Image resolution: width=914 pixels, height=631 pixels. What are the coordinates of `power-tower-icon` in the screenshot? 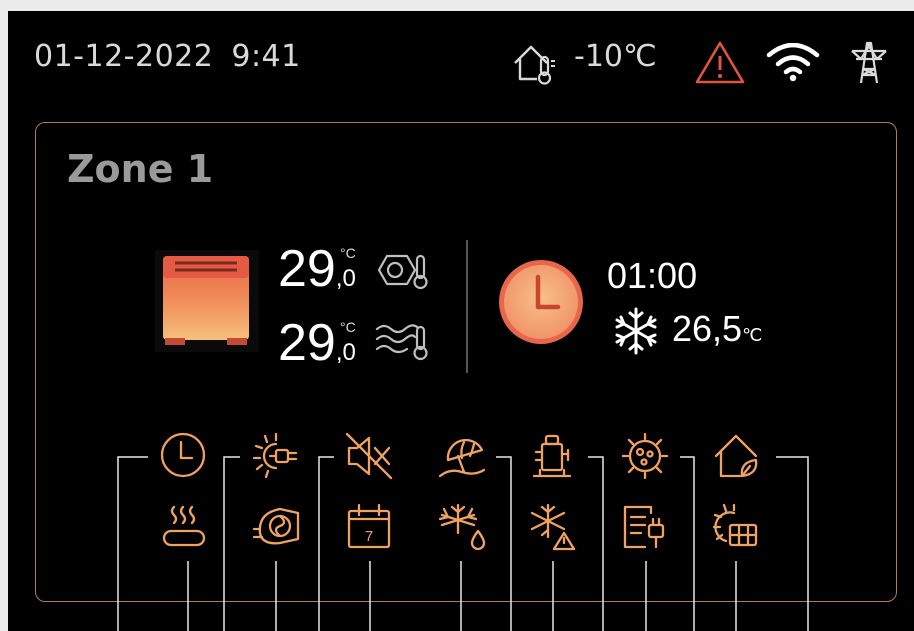 It's located at (869, 62).